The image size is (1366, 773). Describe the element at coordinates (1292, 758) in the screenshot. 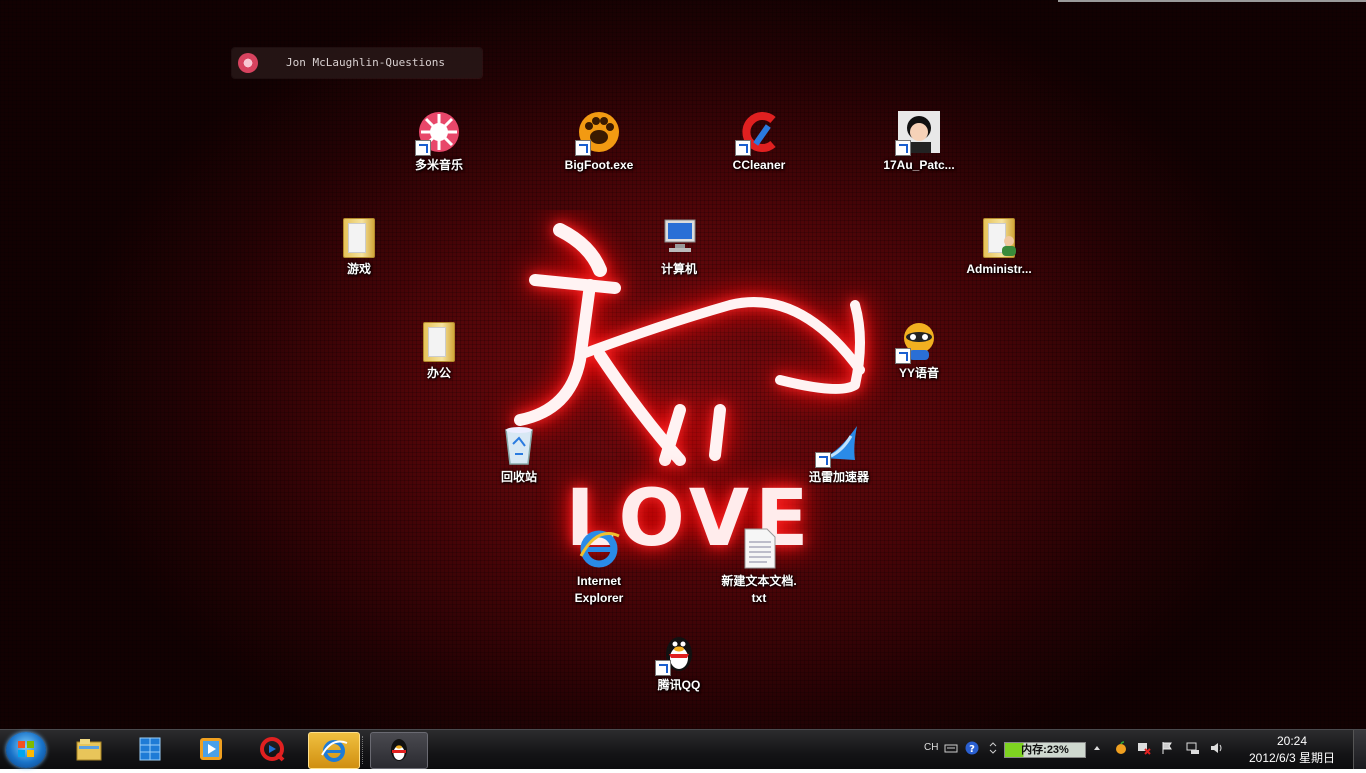

I see `clock-date: 2012/6/3 星期日` at that location.